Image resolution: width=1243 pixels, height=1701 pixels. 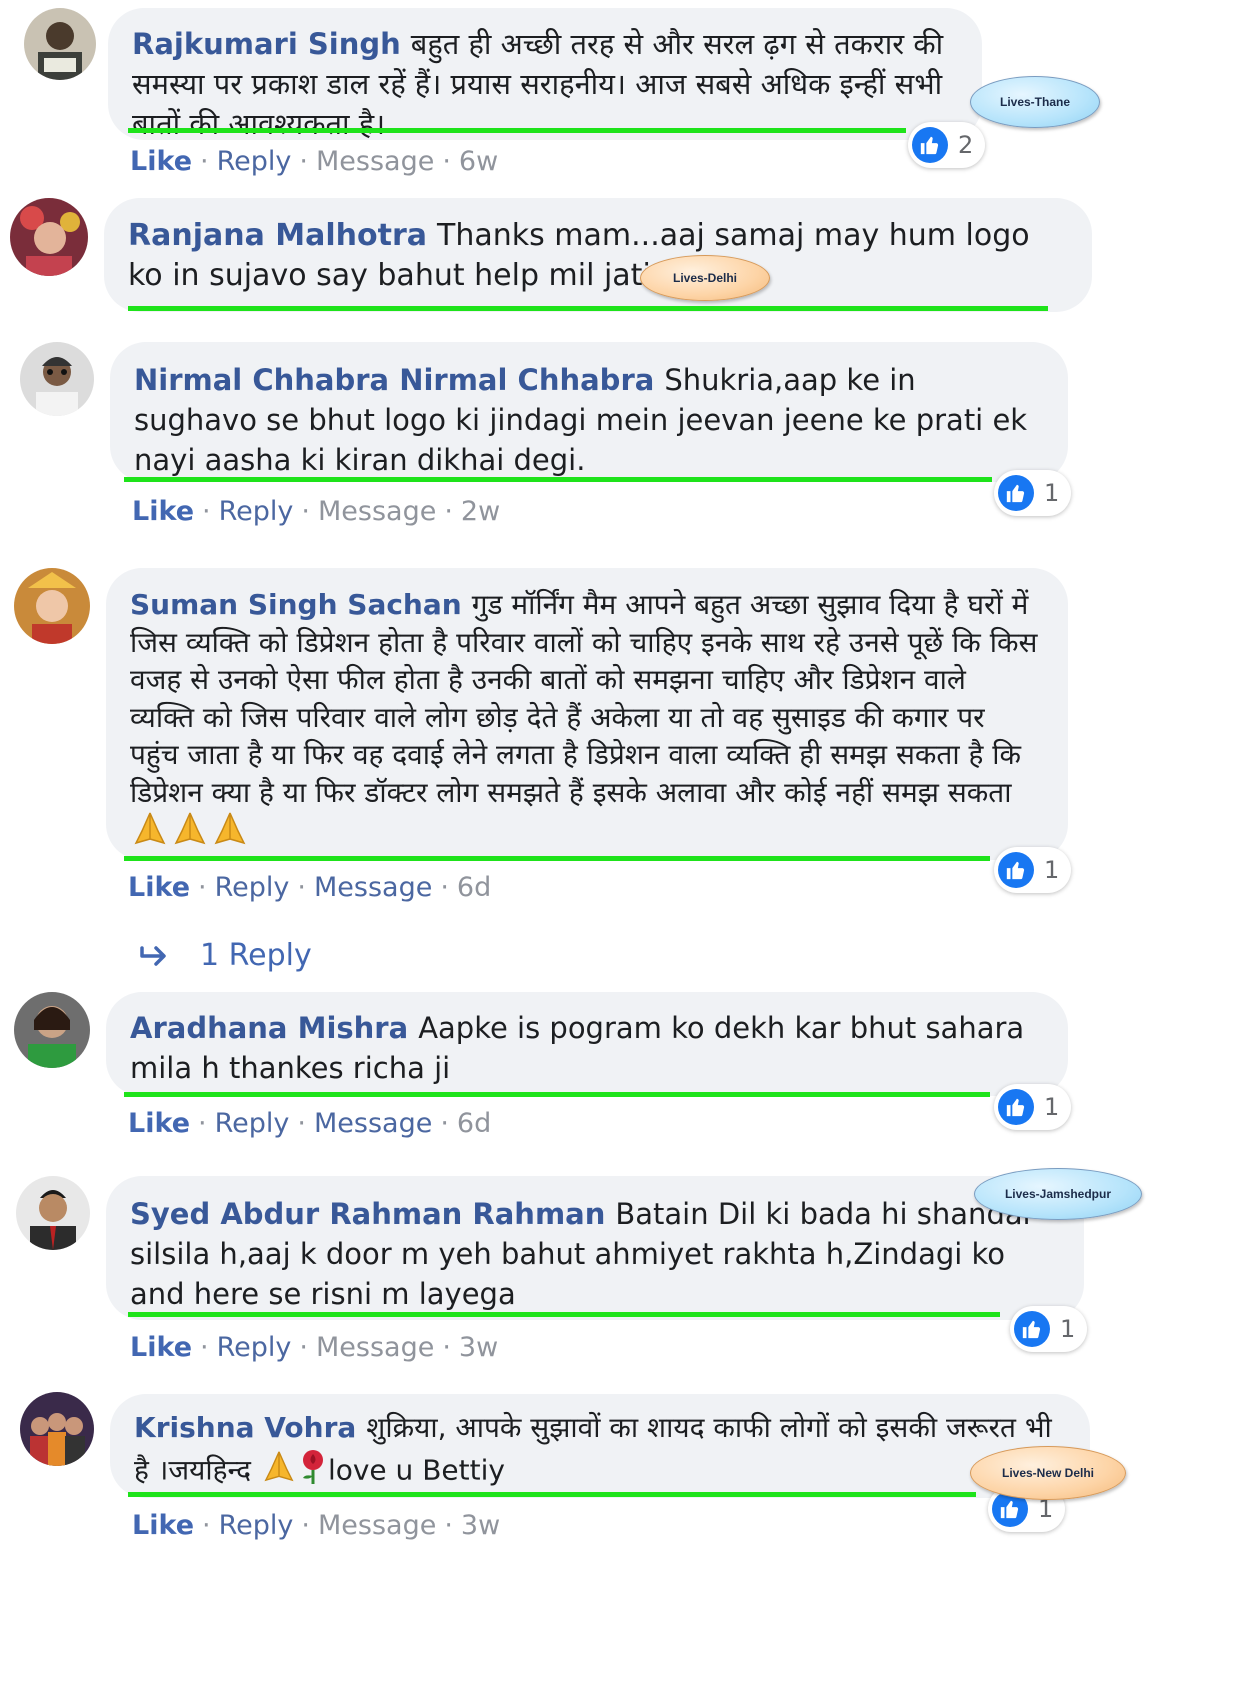 I want to click on comment-author: Nirmal Chhabra Nirmal Chhabra, so click(x=394, y=380).